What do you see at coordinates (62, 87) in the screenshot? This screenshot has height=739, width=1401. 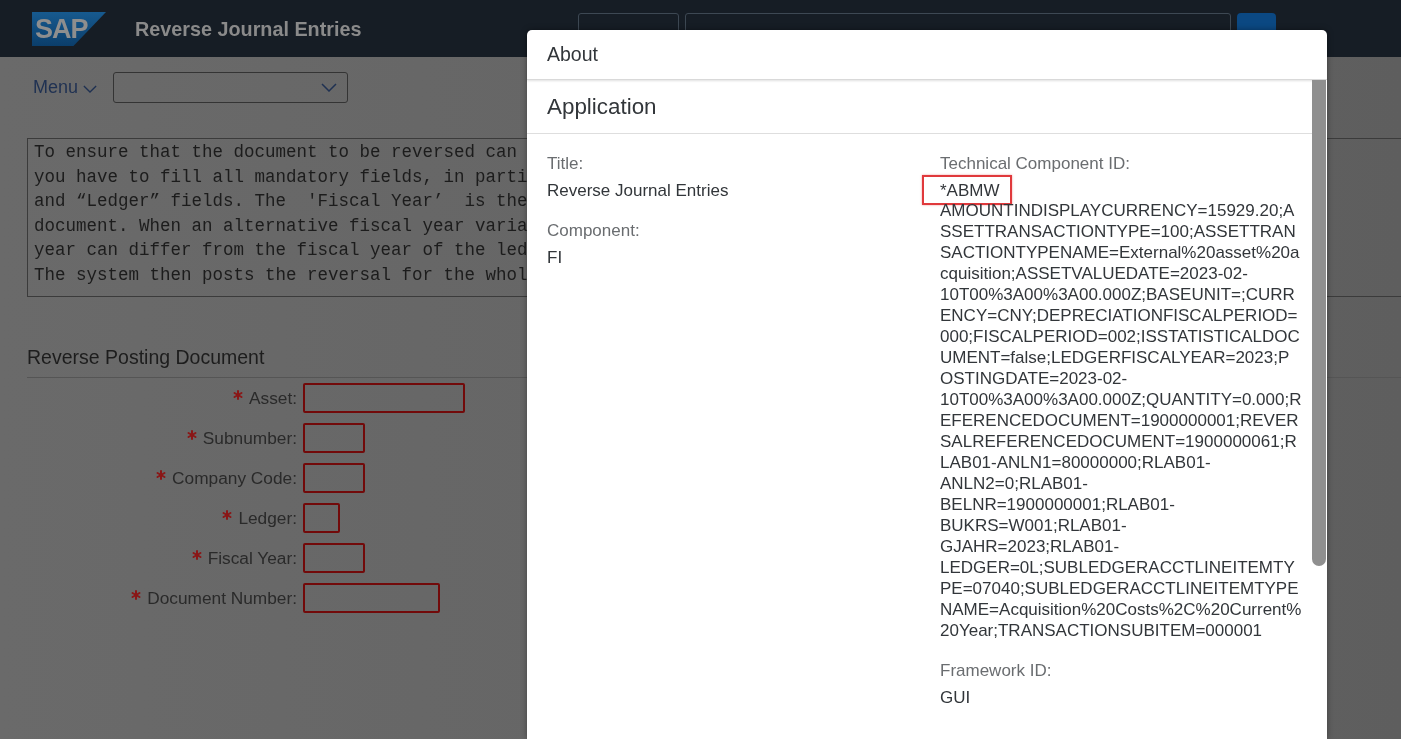 I see `menu-button: Menu` at bounding box center [62, 87].